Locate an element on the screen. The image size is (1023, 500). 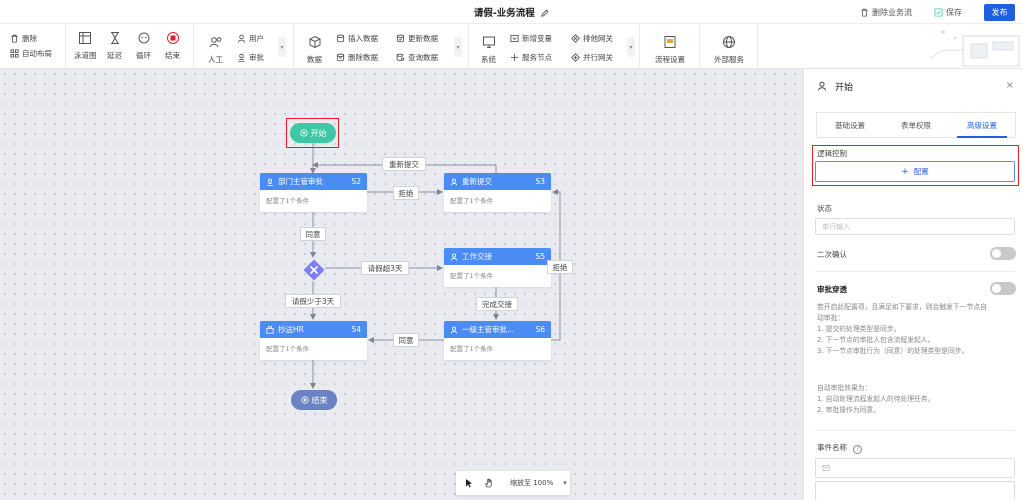
data-tool: 数据 is located at coordinates (314, 50).